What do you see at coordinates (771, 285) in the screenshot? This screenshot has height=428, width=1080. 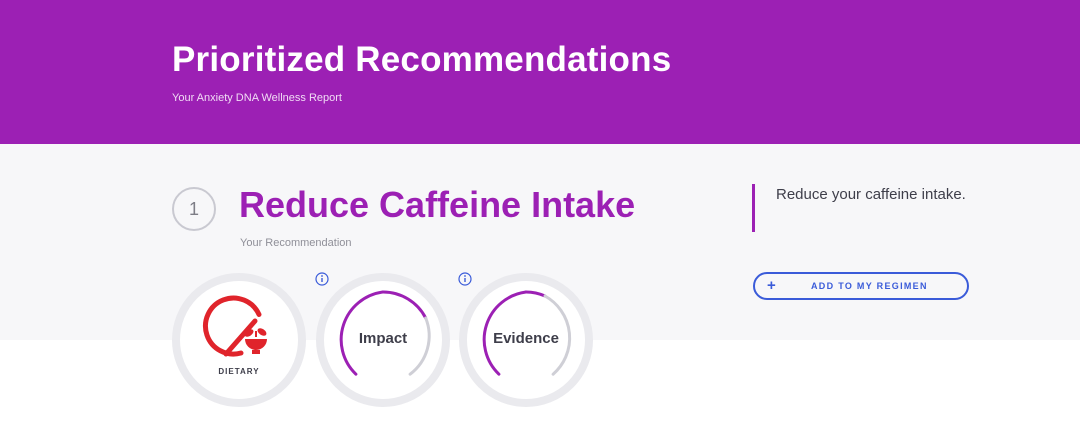 I see `plus-icon: +` at bounding box center [771, 285].